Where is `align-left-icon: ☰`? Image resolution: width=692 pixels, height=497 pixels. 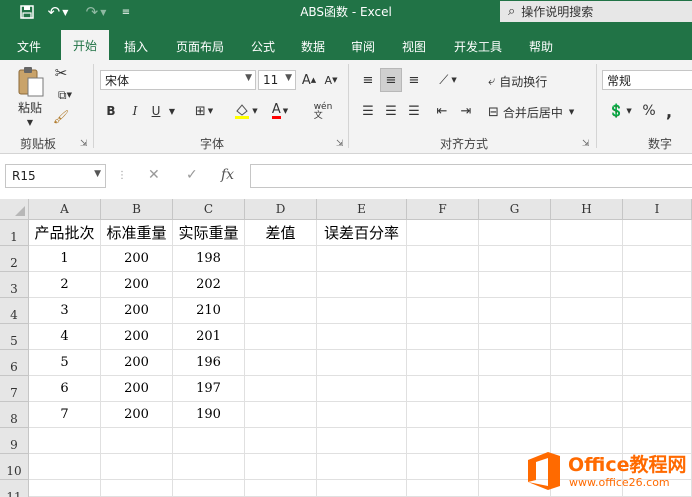
align-left-icon: ☰ is located at coordinates (368, 111).